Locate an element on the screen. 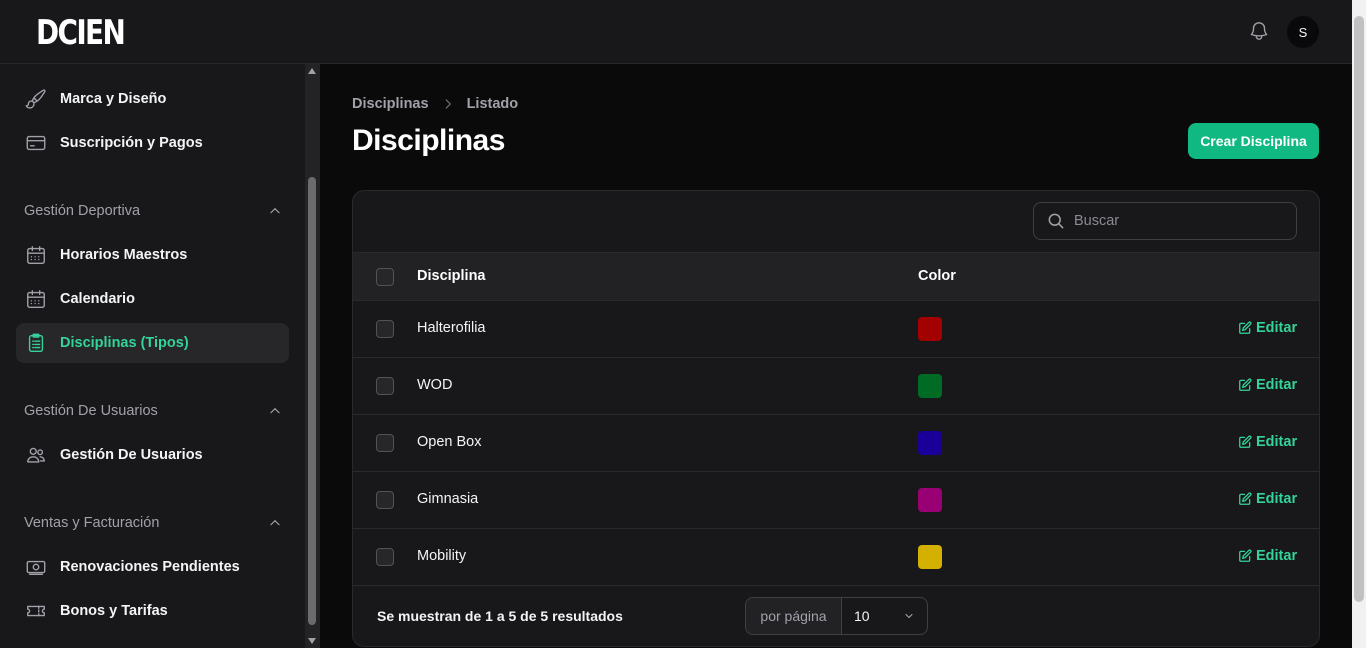  create-disciplina-button: Crear Disciplina is located at coordinates (1253, 141).